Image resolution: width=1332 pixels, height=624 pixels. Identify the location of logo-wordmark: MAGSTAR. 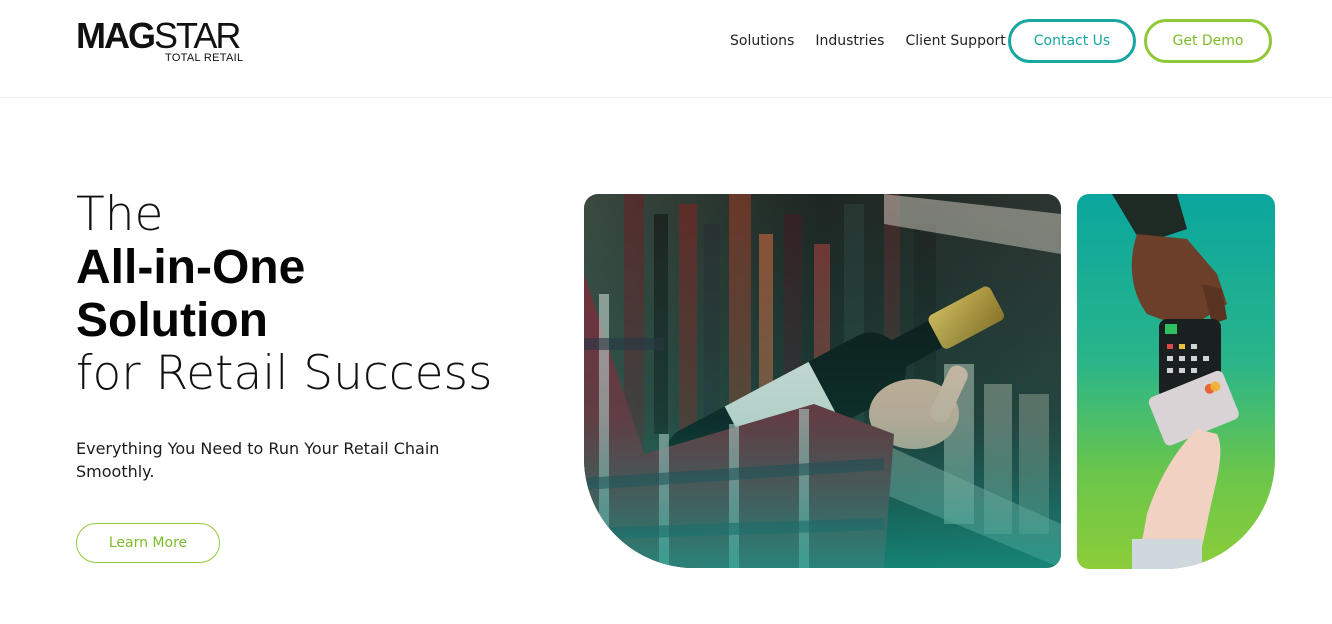
(158, 35).